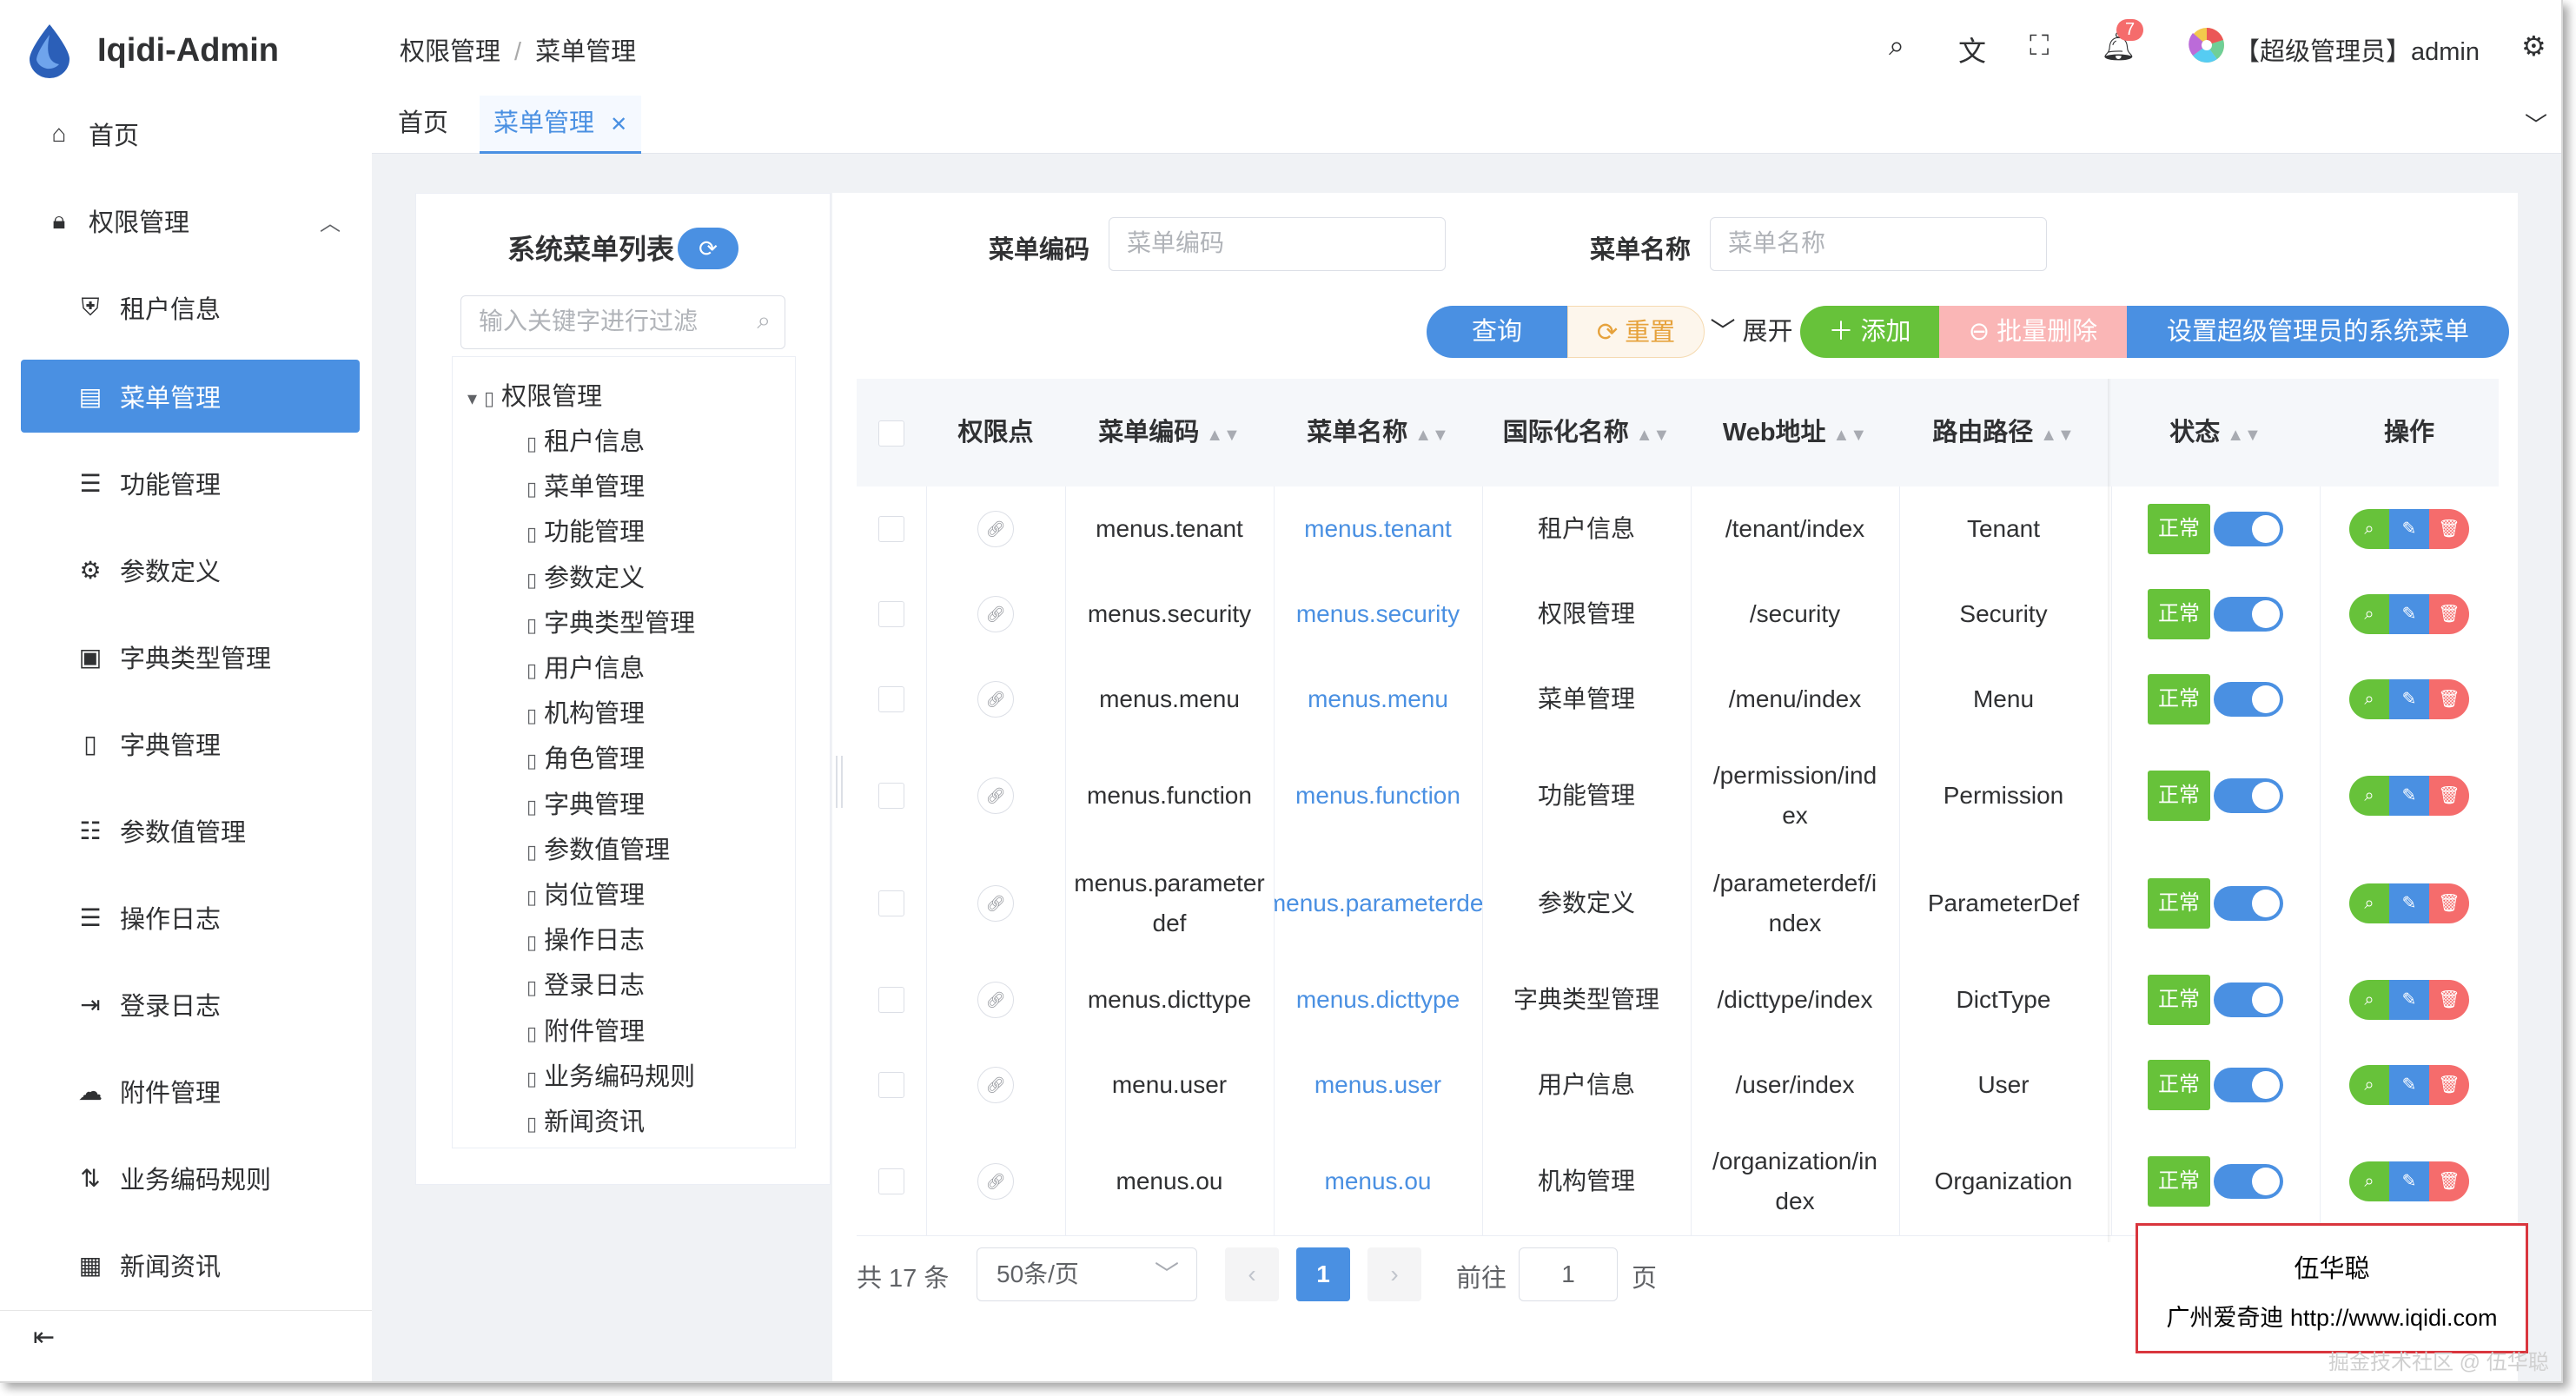  Describe the element at coordinates (839, 782) in the screenshot. I see `splitter-handle` at that location.